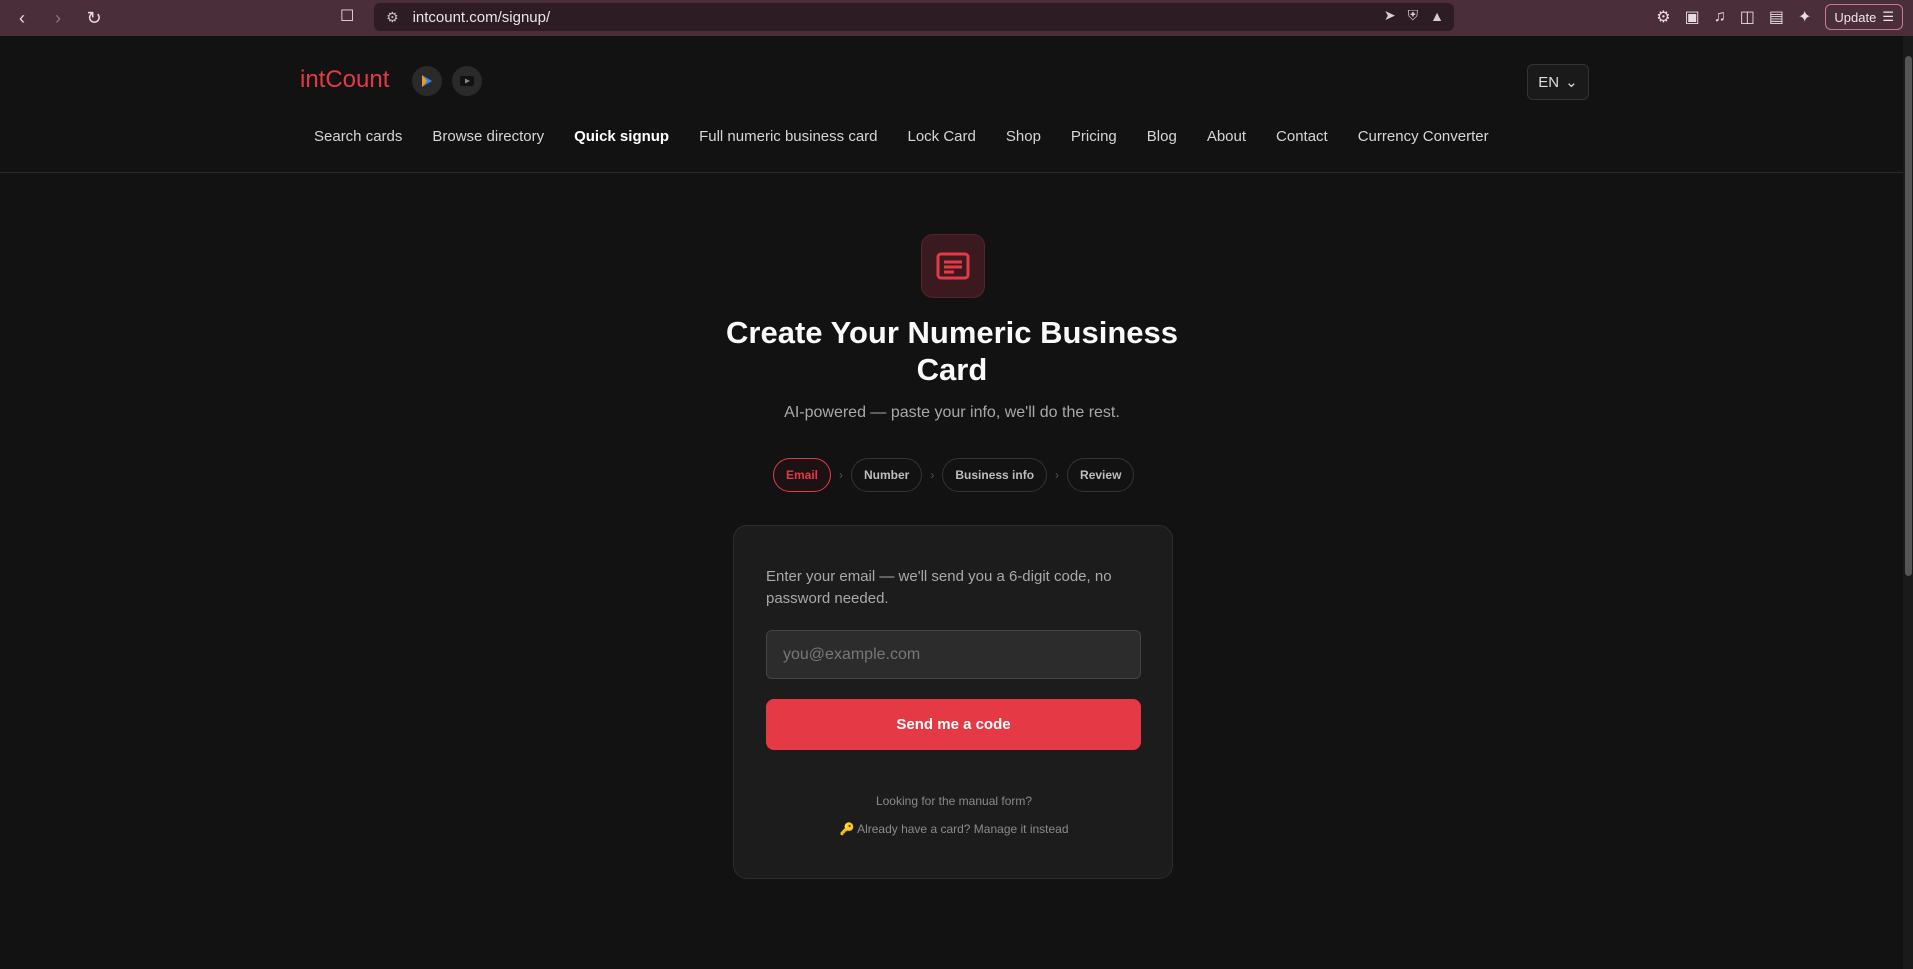  I want to click on nav-currency-converter: Currency Converter, so click(1423, 136).